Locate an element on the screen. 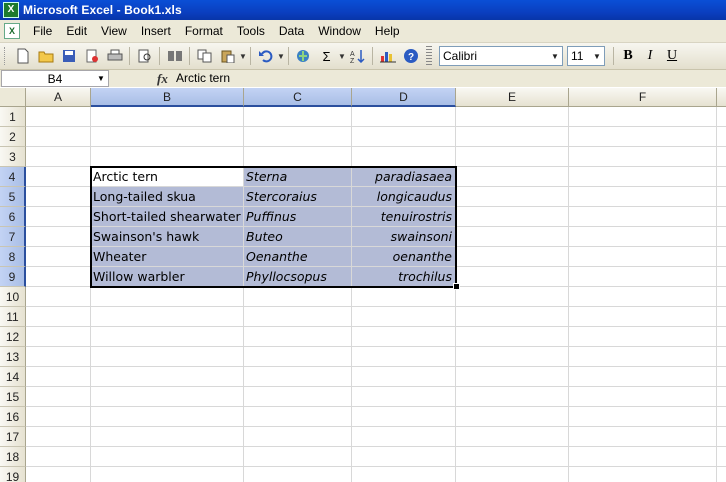 The width and height of the screenshot is (726, 482). copy-icon is located at coordinates (204, 56).